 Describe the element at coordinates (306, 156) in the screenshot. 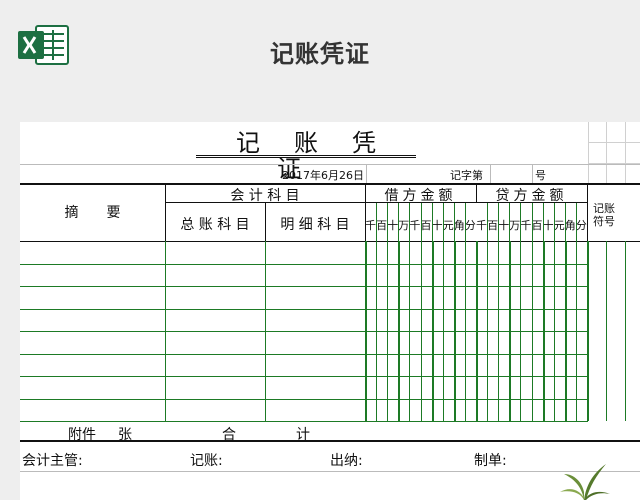

I see `voucher-title: 记账凭证` at that location.